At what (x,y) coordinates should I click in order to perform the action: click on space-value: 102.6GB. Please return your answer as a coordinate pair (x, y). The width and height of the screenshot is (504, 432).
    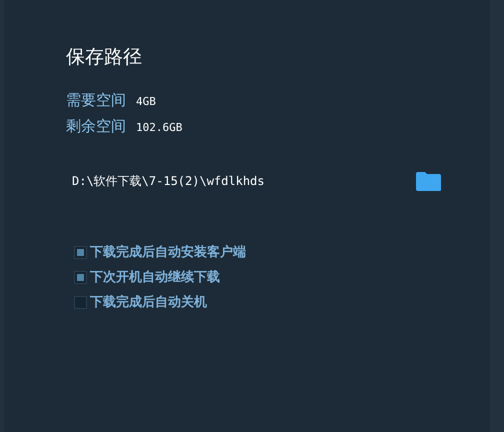
    Looking at the image, I should click on (159, 127).